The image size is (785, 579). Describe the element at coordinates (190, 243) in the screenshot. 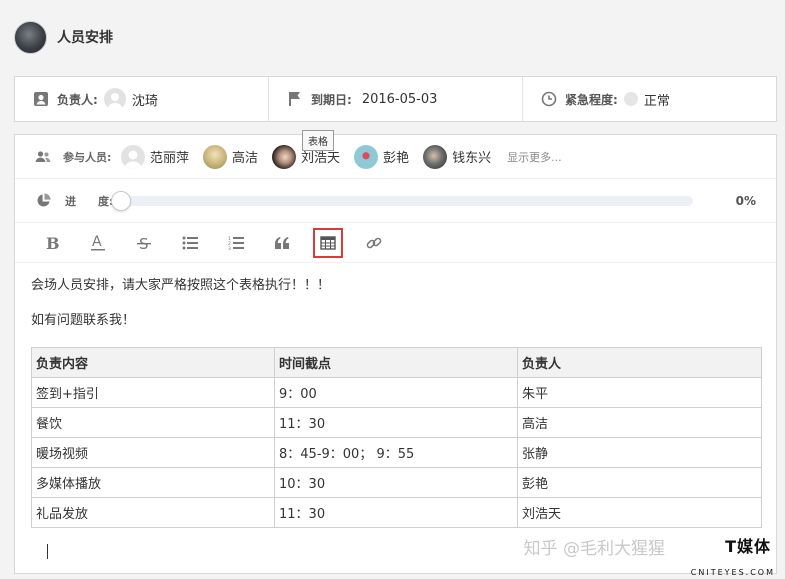

I see `bullet-list-icon` at that location.